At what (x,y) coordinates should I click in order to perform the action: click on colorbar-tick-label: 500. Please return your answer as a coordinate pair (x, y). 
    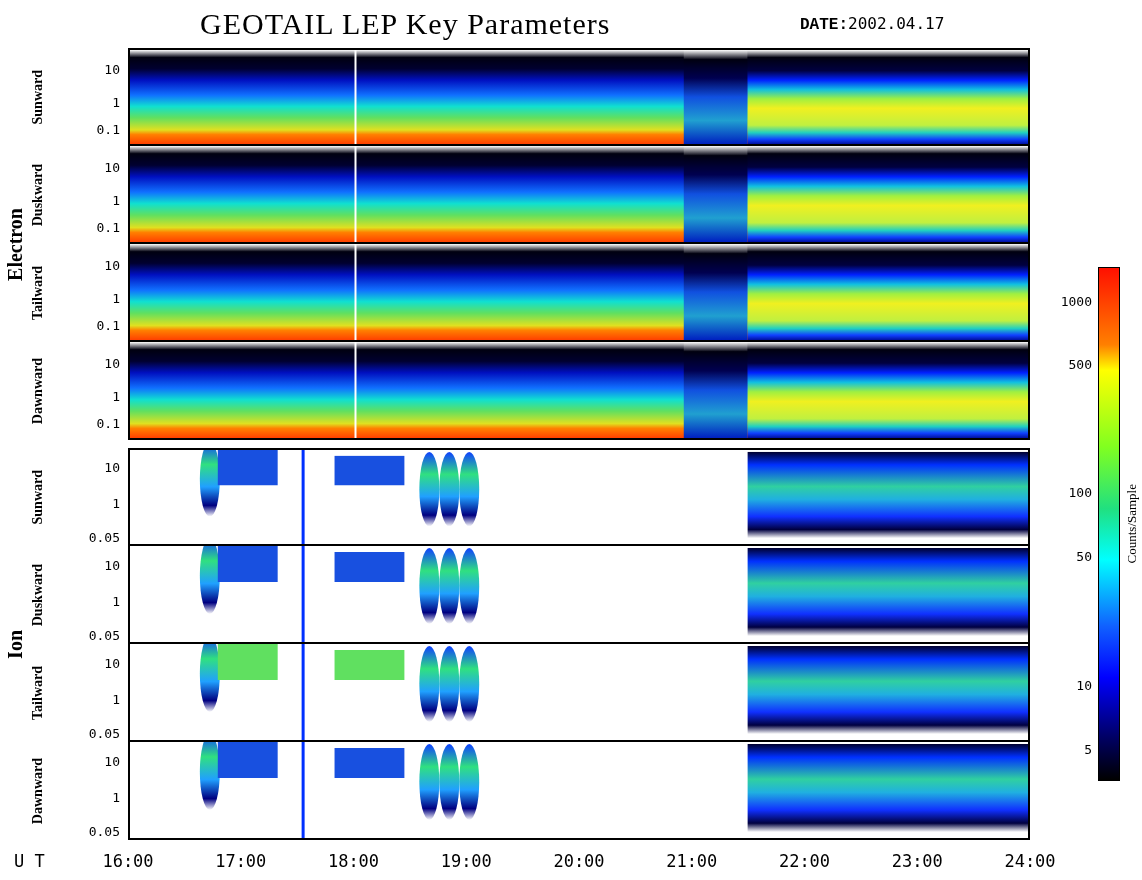
    Looking at the image, I should click on (1080, 364).